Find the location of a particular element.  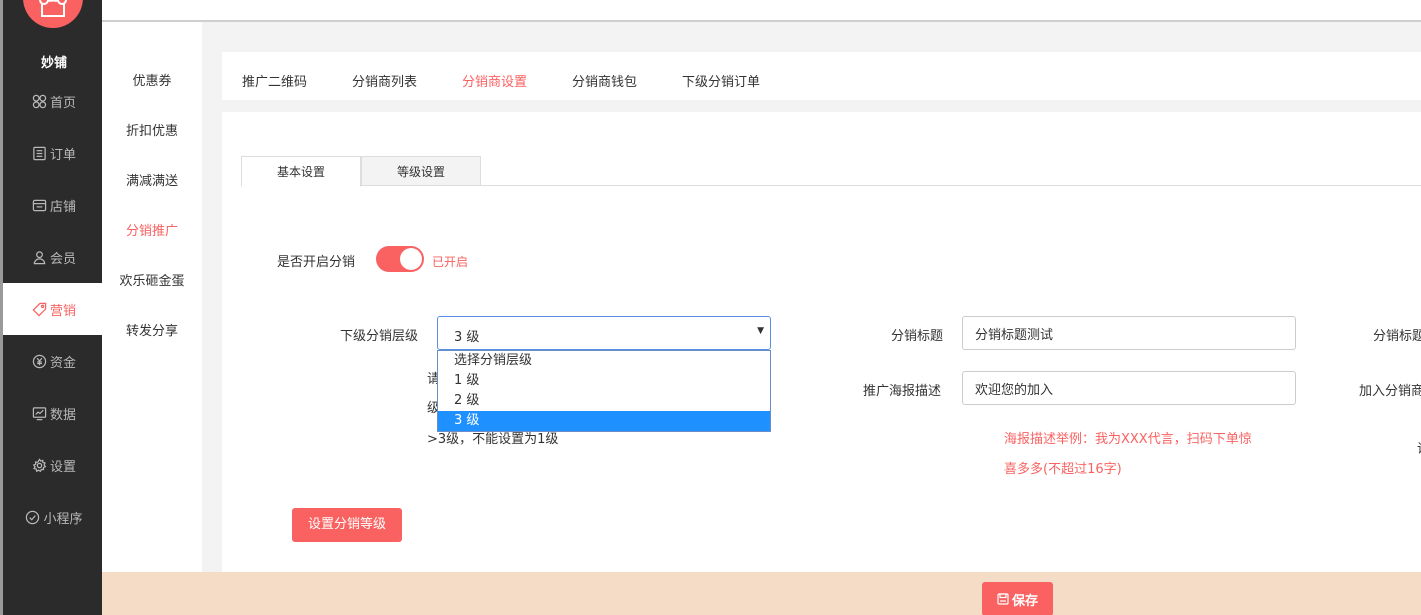

nav-item-orders: 订单 is located at coordinates (54, 153).